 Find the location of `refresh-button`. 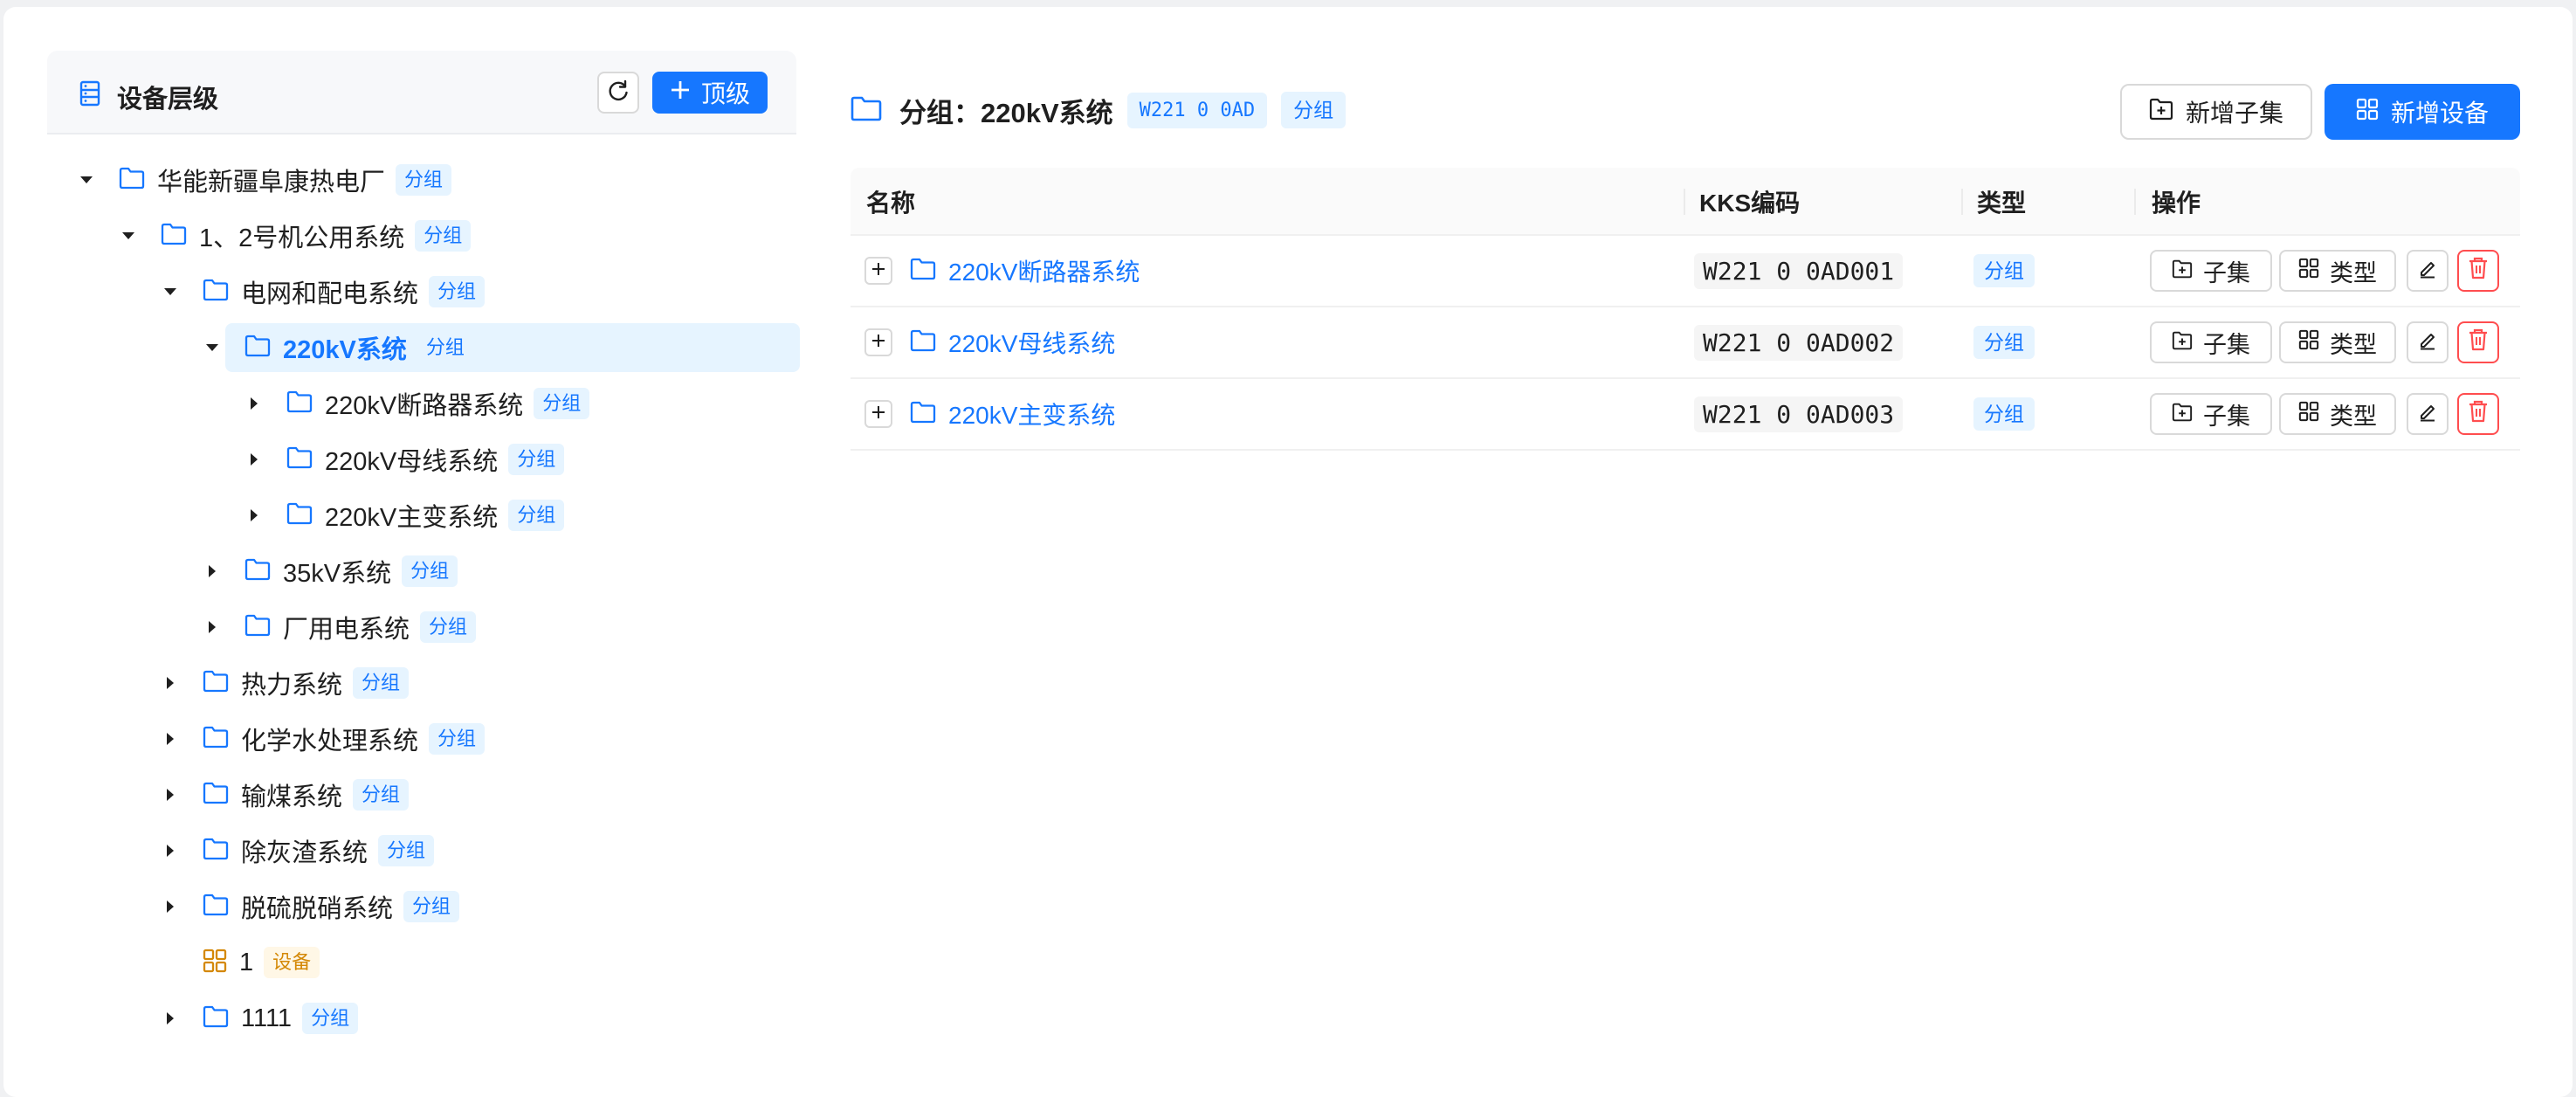

refresh-button is located at coordinates (618, 93).